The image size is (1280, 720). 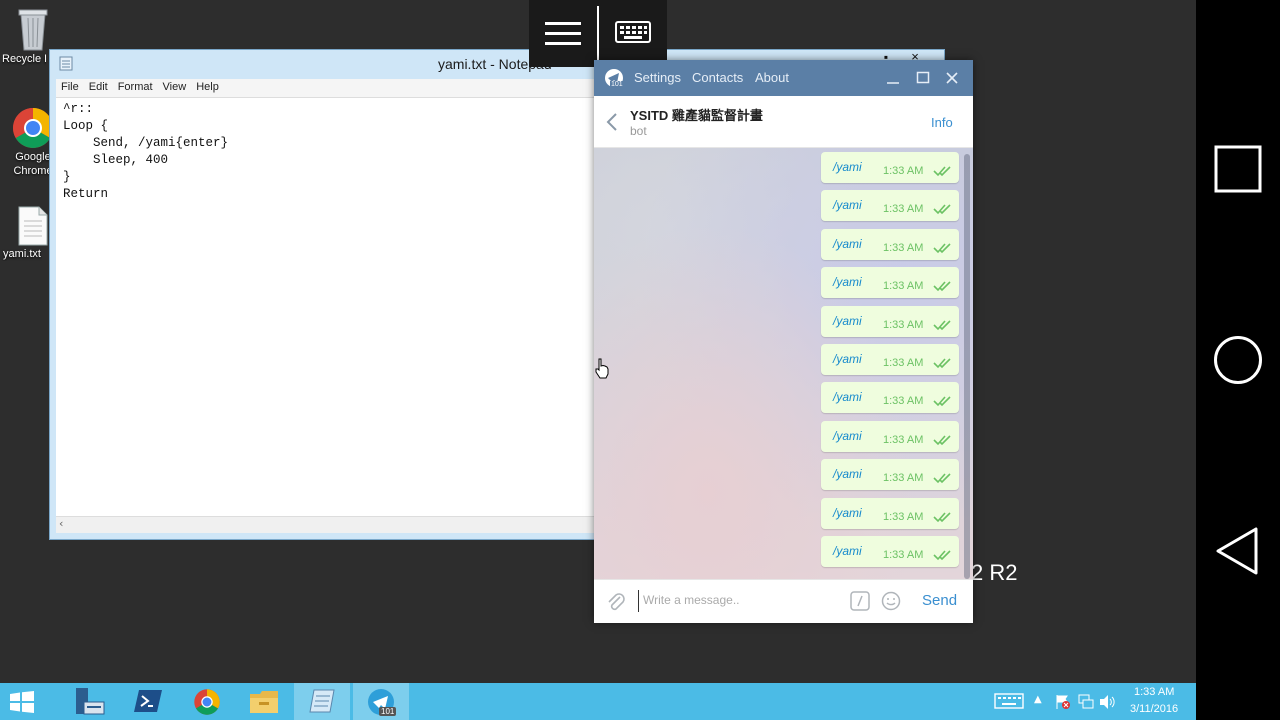 What do you see at coordinates (939, 600) in the screenshot?
I see `send-button: Send` at bounding box center [939, 600].